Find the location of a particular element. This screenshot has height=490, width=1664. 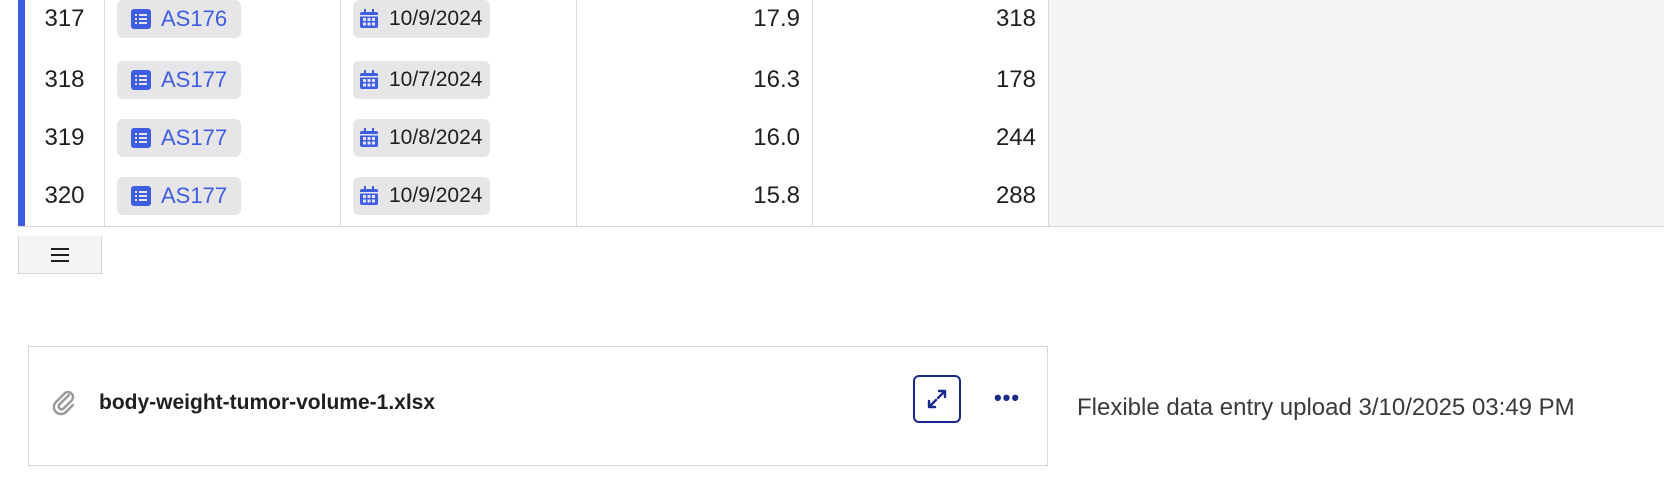

date-label: 10/7/2024 is located at coordinates (436, 79).